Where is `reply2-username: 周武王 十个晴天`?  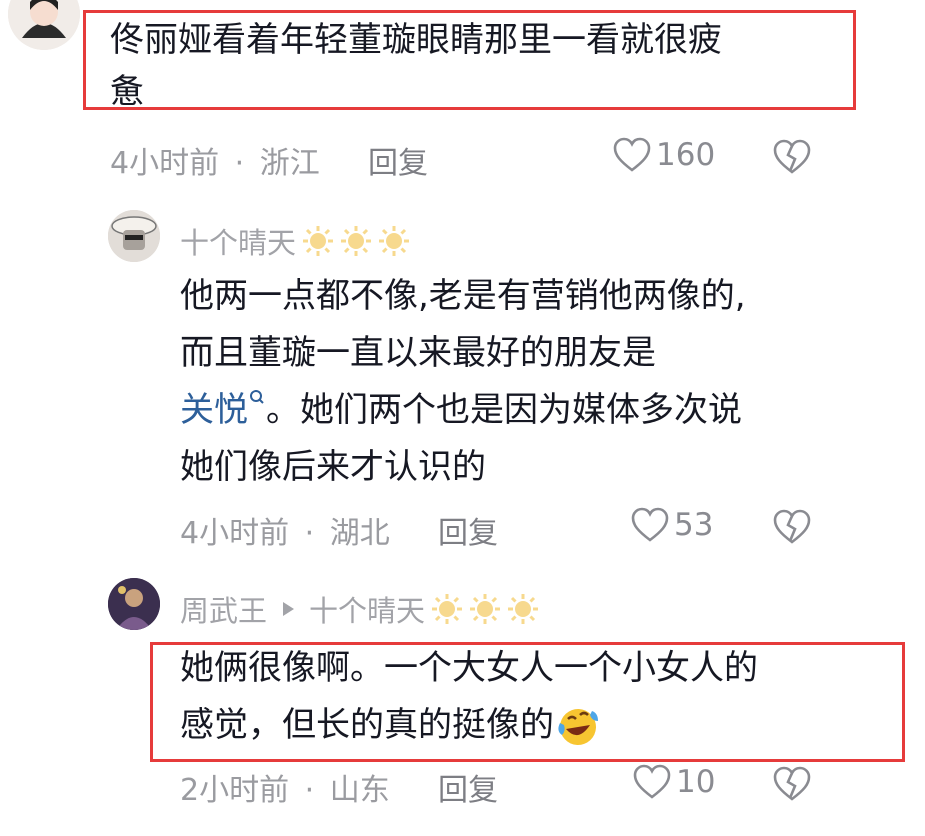 reply2-username: 周武王 十个晴天 is located at coordinates (359, 609).